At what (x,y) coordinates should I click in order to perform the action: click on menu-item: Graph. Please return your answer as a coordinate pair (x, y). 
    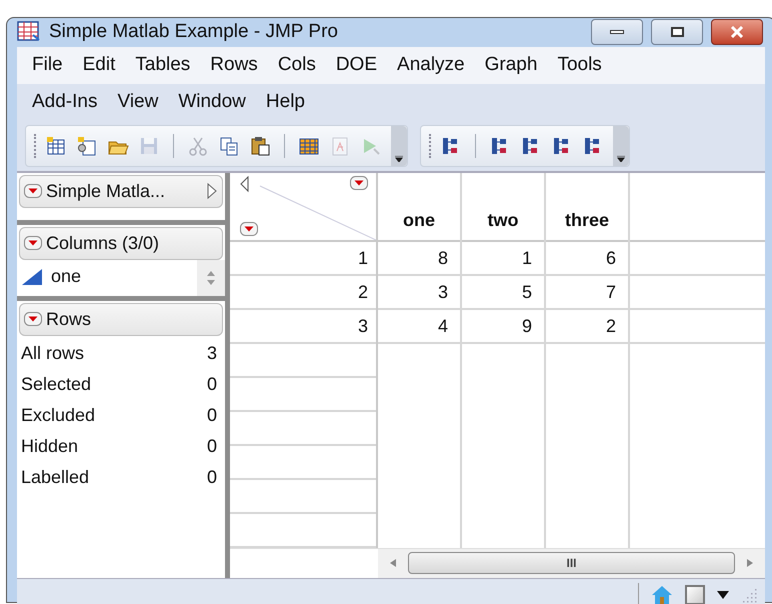
    Looking at the image, I should click on (511, 65).